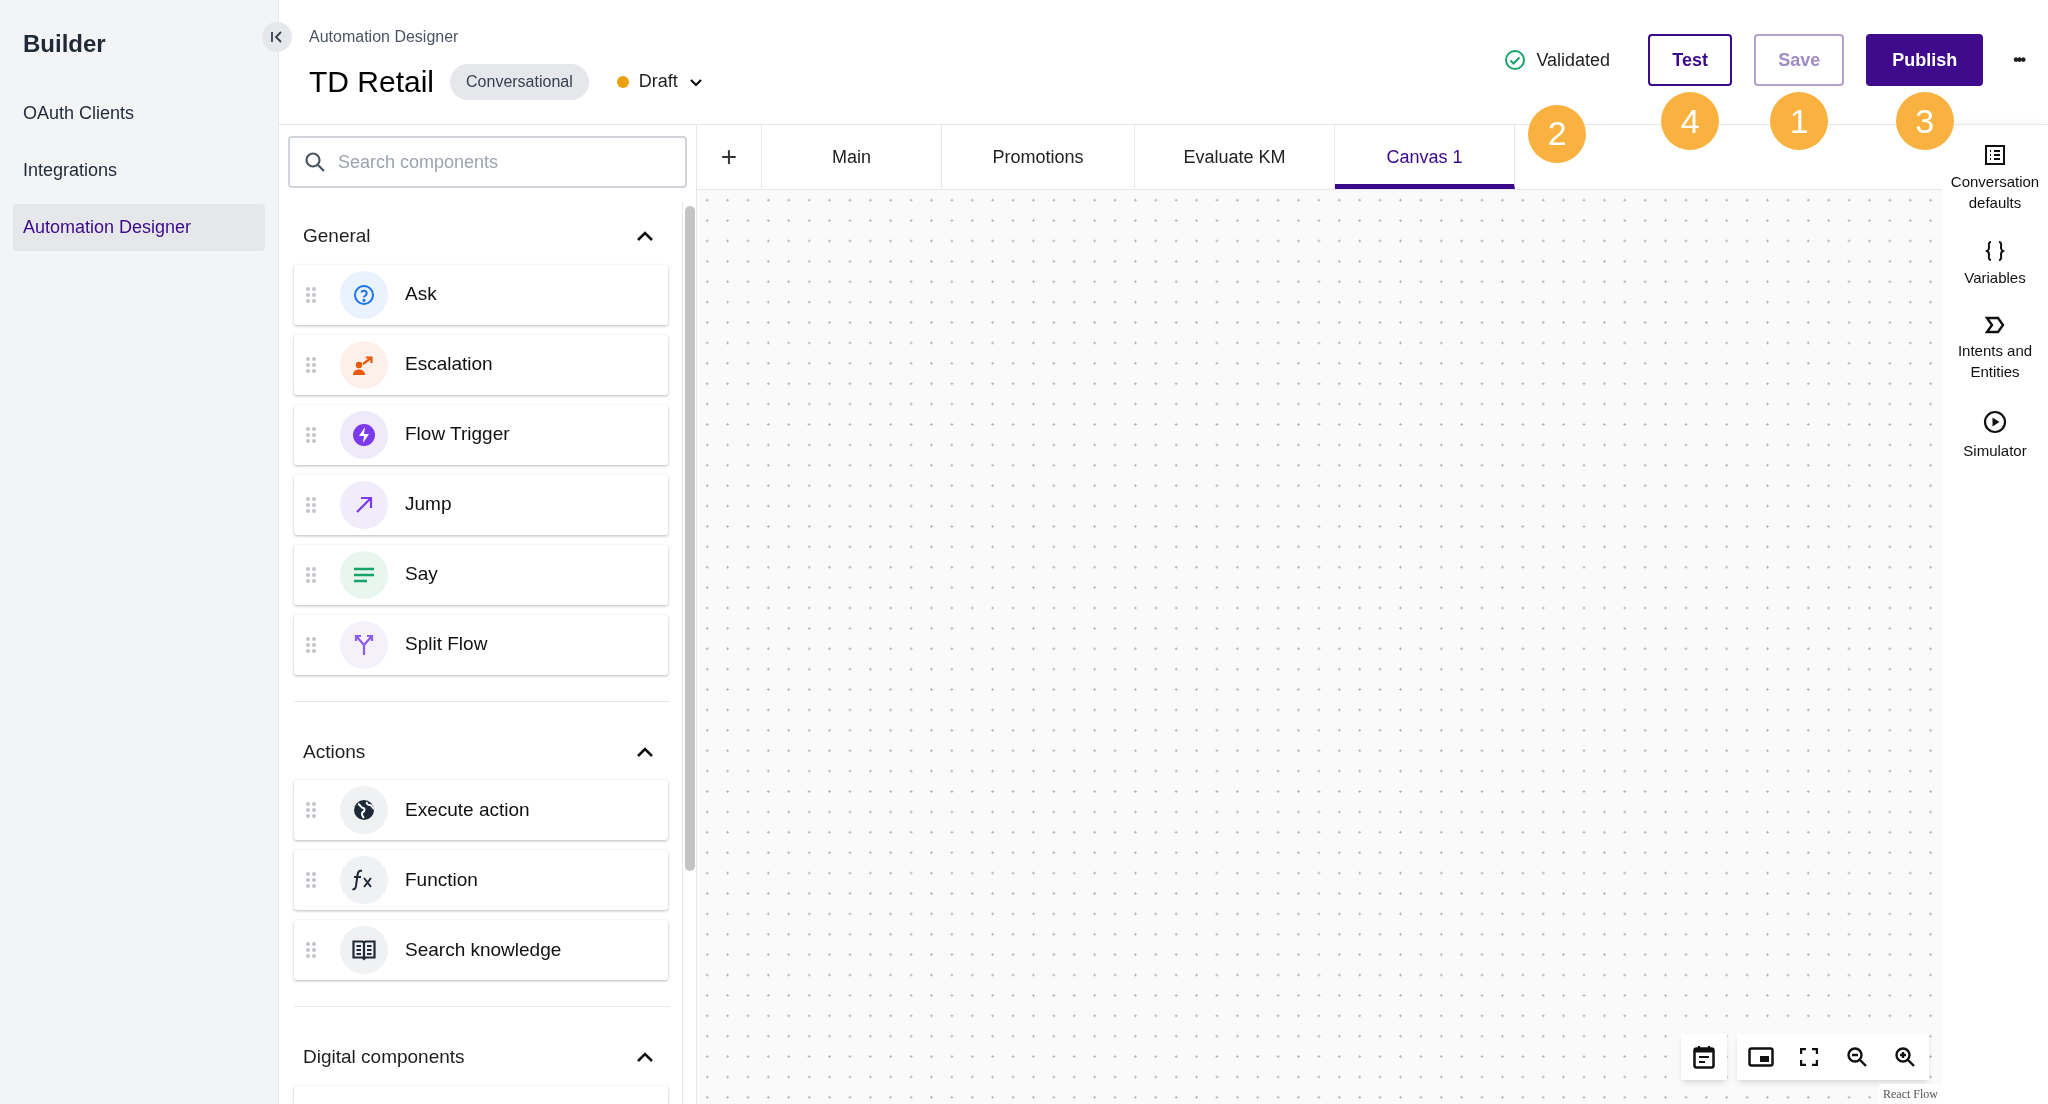  I want to click on step-number-badge: 2, so click(1557, 133).